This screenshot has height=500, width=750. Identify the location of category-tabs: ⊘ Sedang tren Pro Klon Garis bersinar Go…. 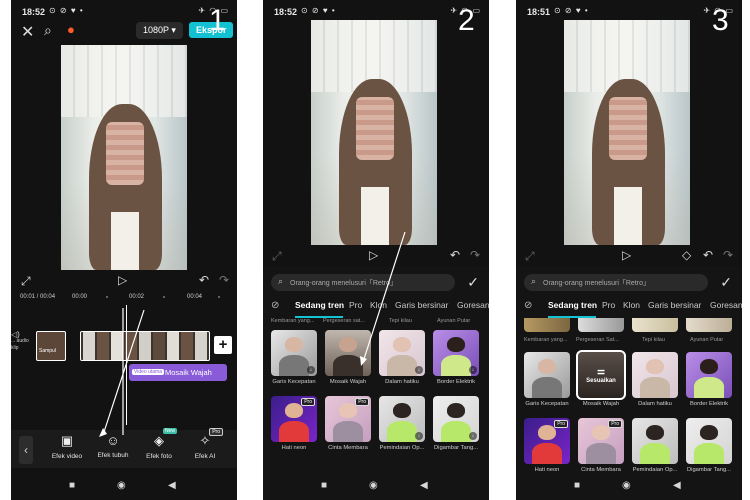
(629, 308).